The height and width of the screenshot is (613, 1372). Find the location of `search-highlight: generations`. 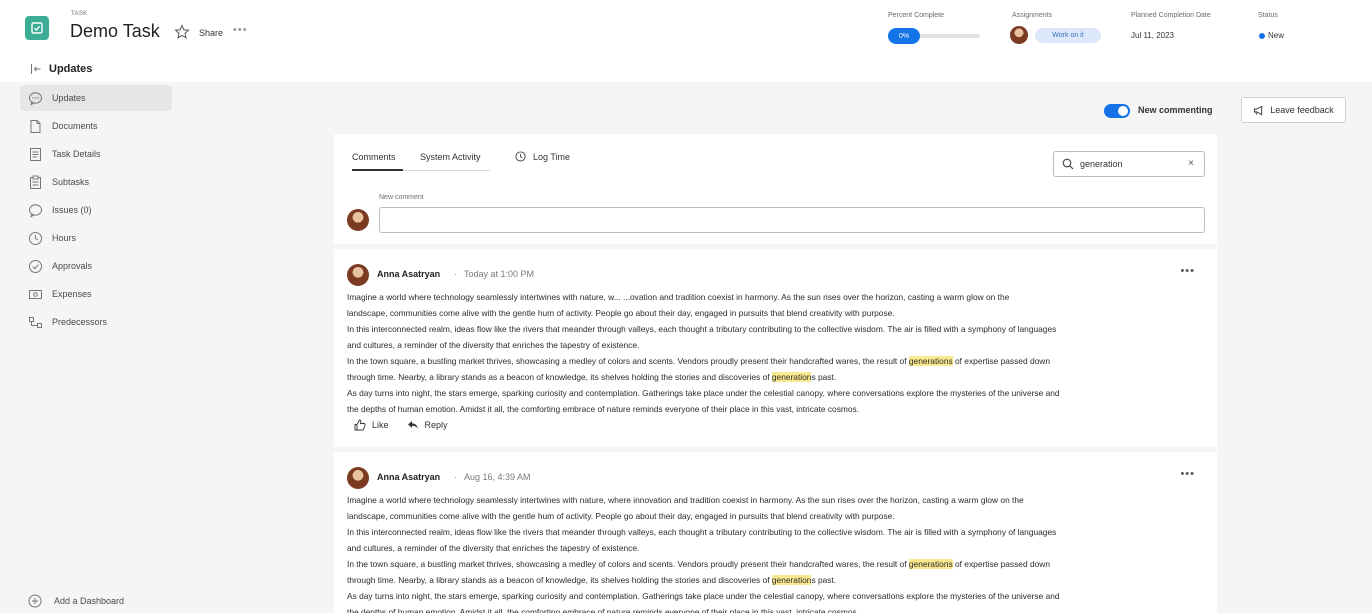

search-highlight: generations is located at coordinates (930, 564).